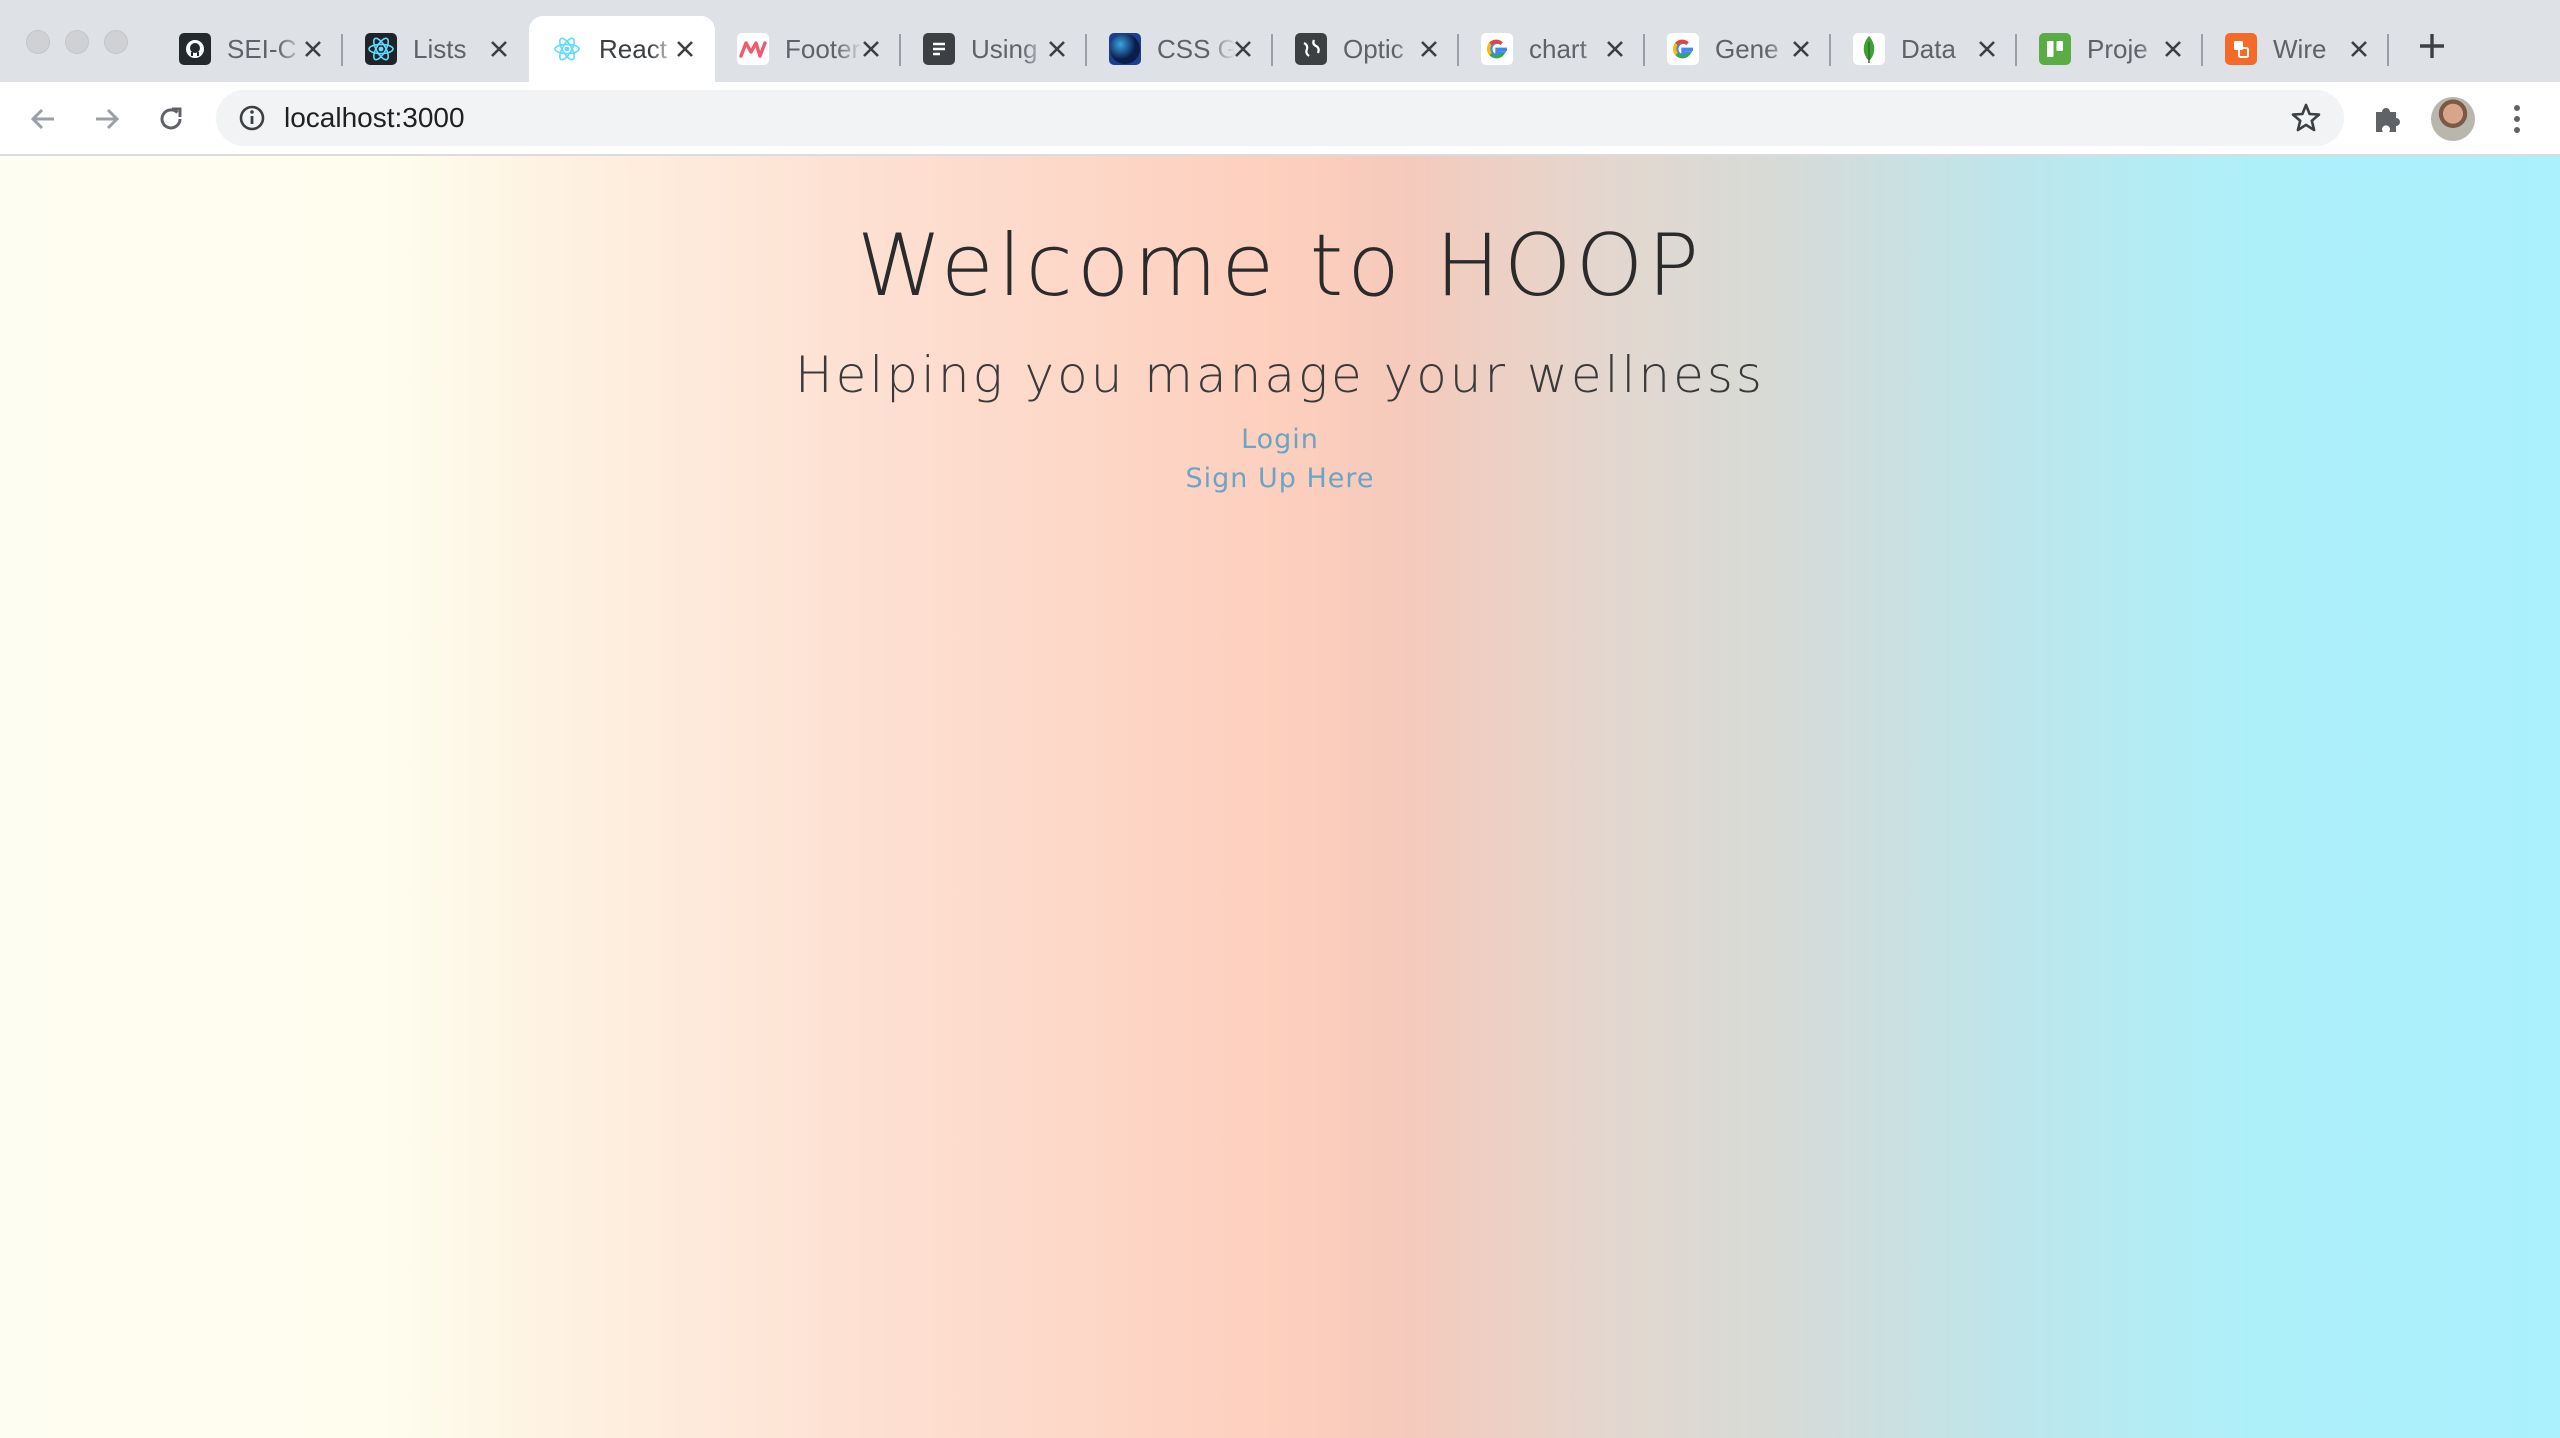 This screenshot has width=2560, height=1438. I want to click on plus-icon, so click(2432, 46).